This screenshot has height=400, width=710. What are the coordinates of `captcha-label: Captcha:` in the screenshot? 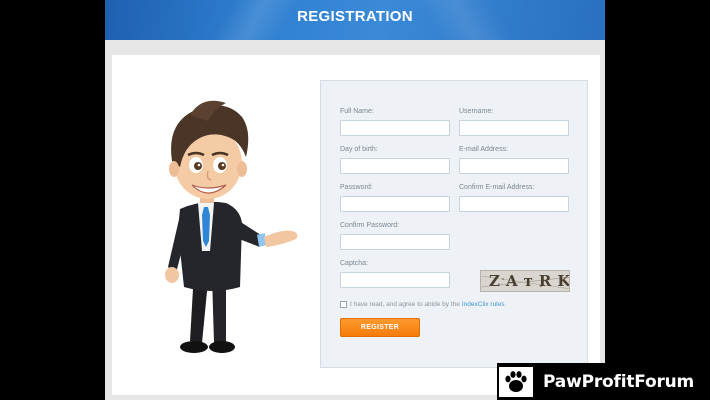 It's located at (354, 263).